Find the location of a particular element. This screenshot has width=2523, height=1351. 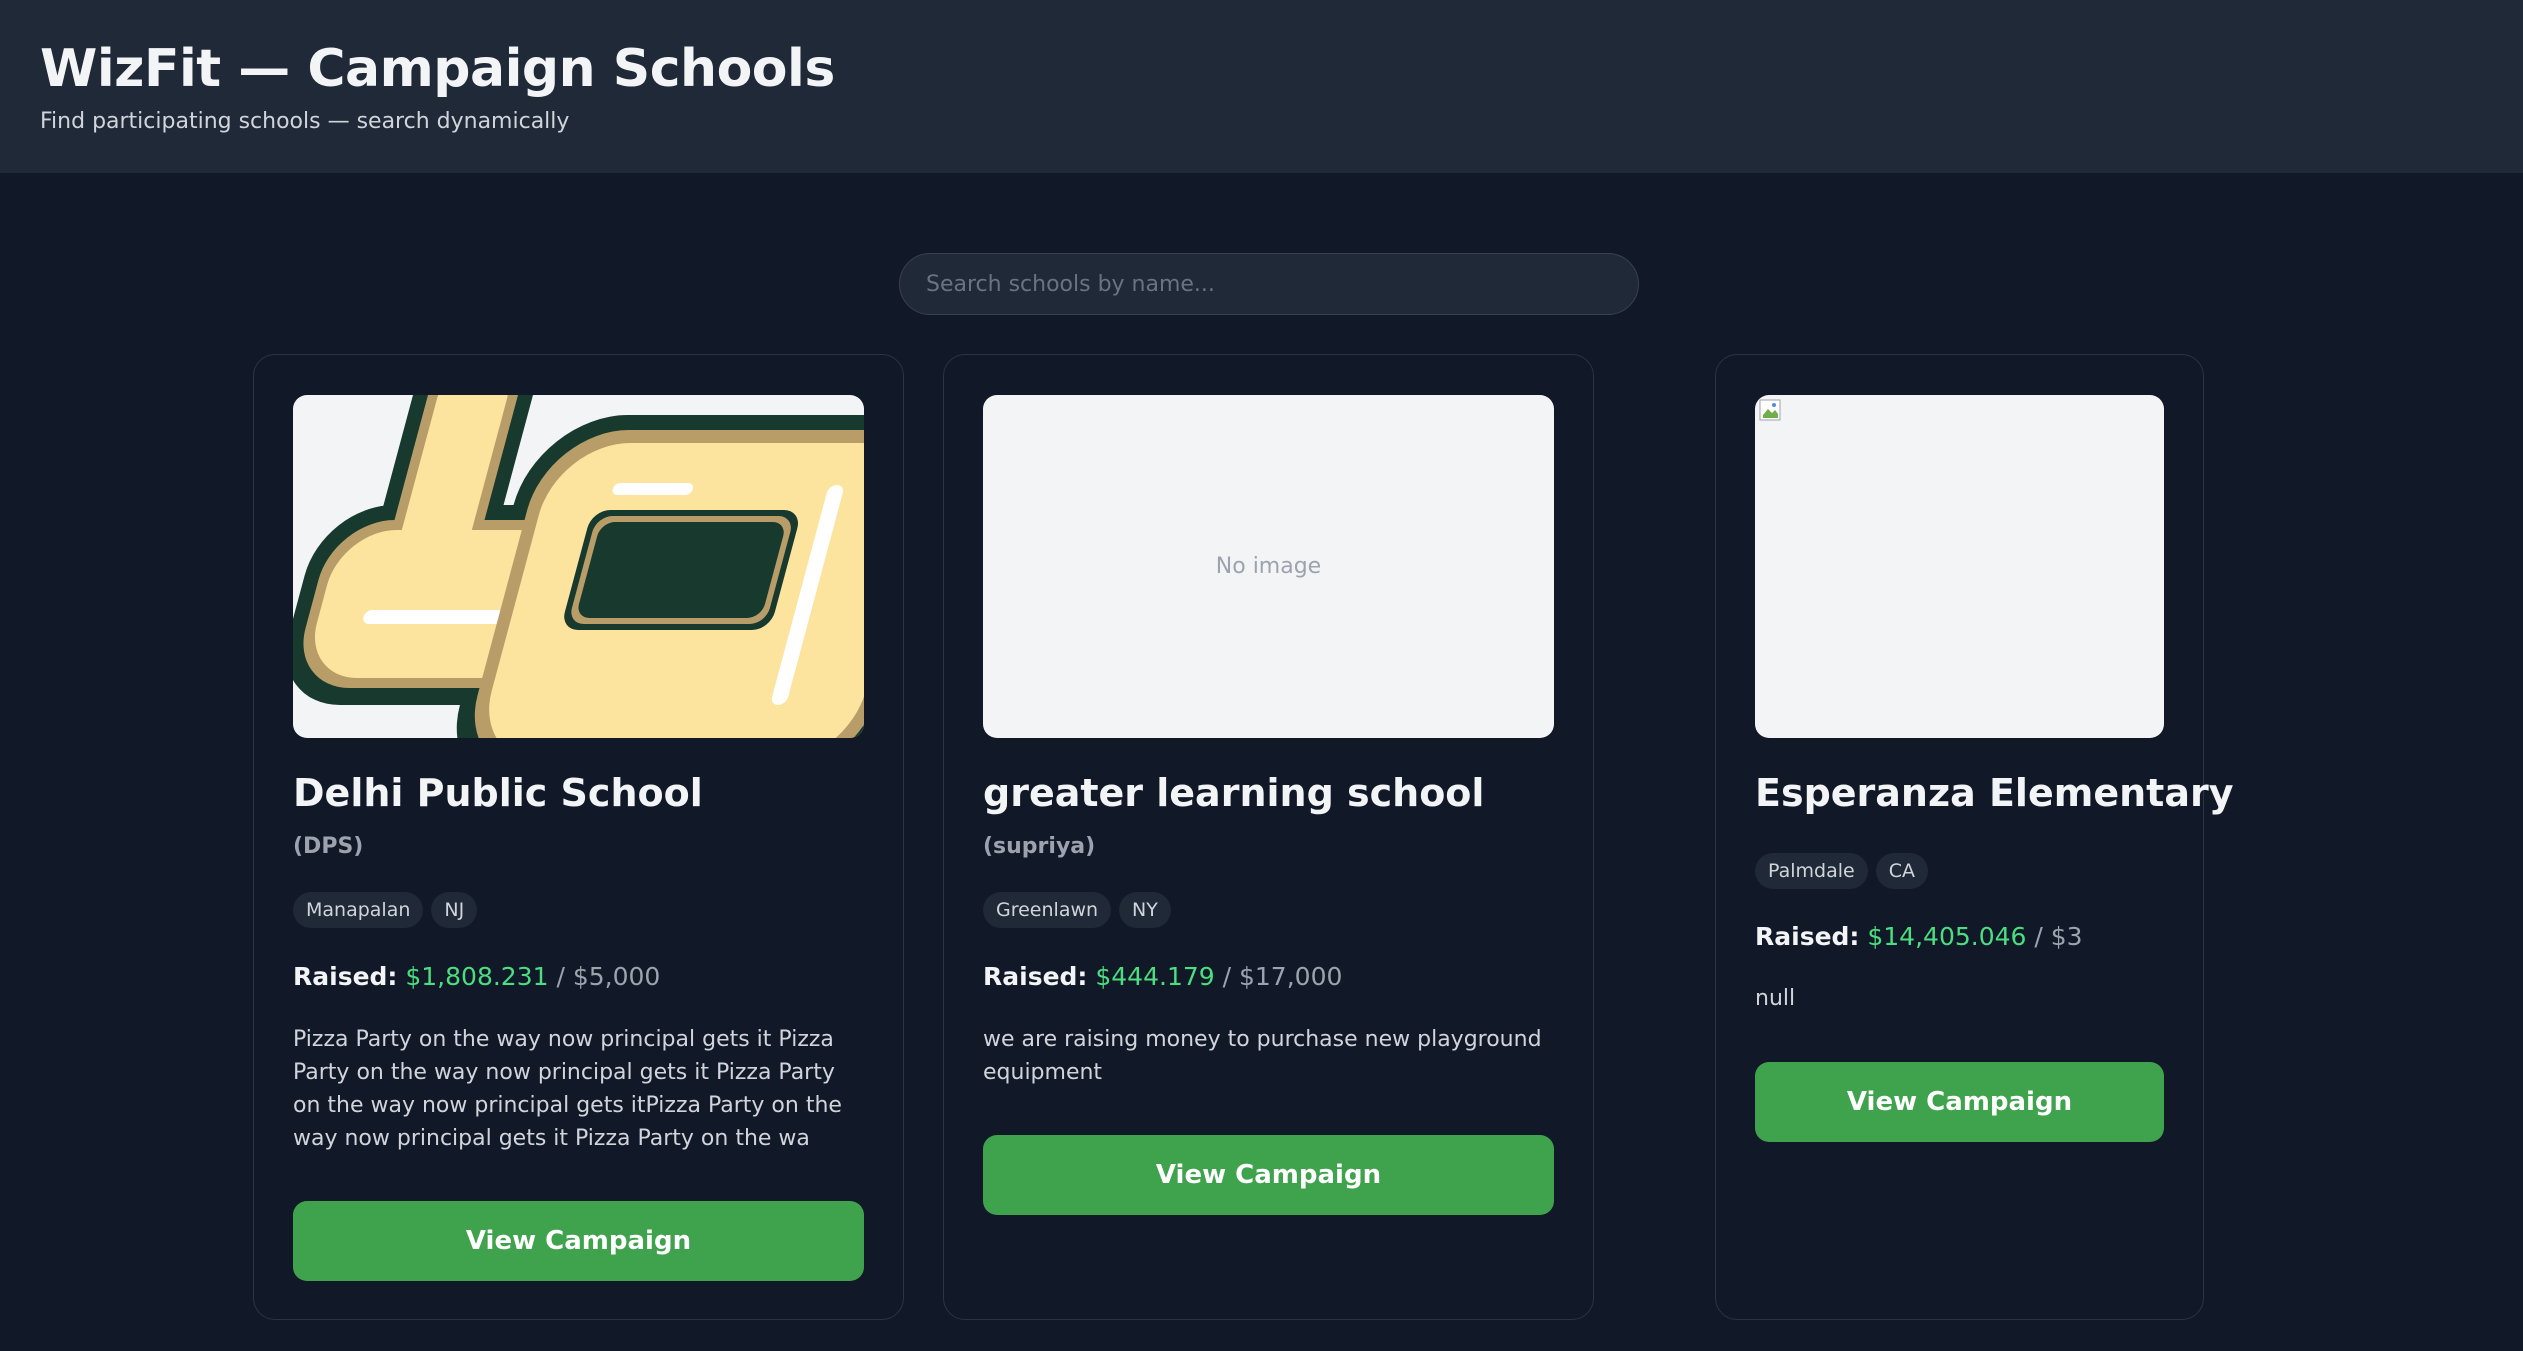

city-tag: Manapalan is located at coordinates (358, 910).